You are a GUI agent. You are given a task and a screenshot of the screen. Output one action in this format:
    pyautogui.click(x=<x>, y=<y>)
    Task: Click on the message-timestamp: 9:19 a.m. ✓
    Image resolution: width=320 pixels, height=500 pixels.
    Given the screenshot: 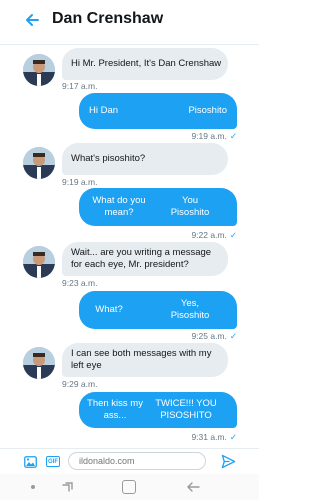 What is the action you would take?
    pyautogui.click(x=214, y=136)
    